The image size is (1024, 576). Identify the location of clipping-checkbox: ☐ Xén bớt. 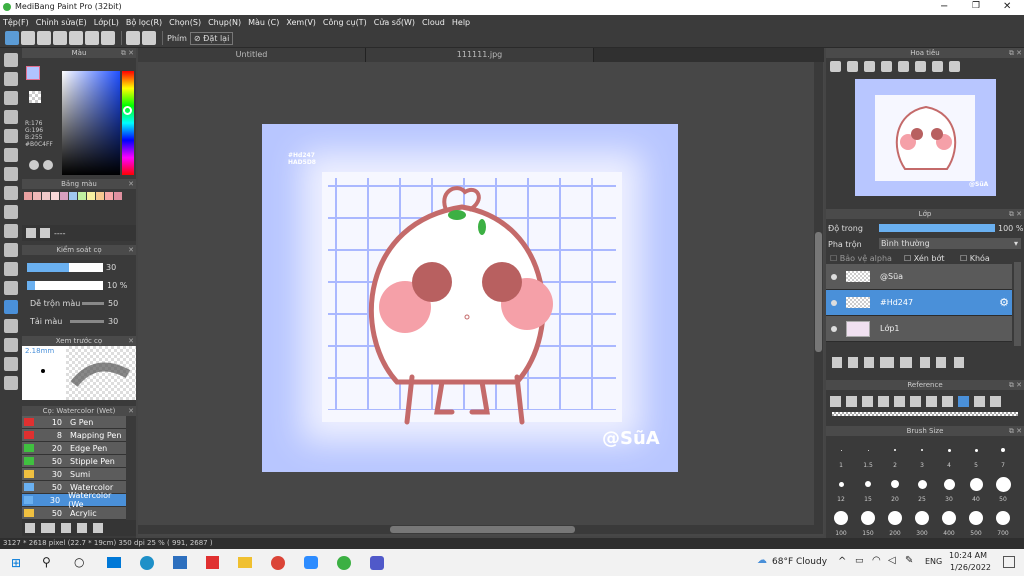
(924, 258).